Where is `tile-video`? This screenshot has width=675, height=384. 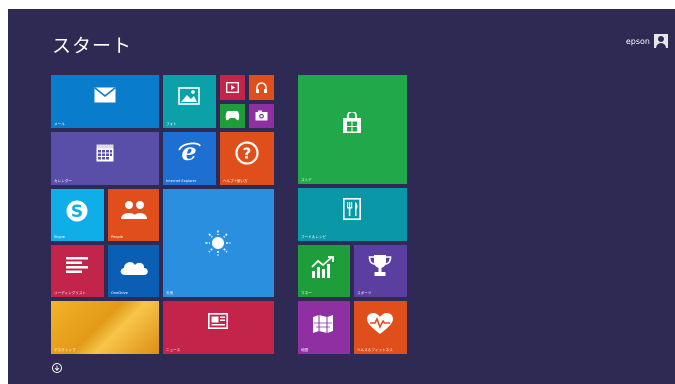 tile-video is located at coordinates (232, 87).